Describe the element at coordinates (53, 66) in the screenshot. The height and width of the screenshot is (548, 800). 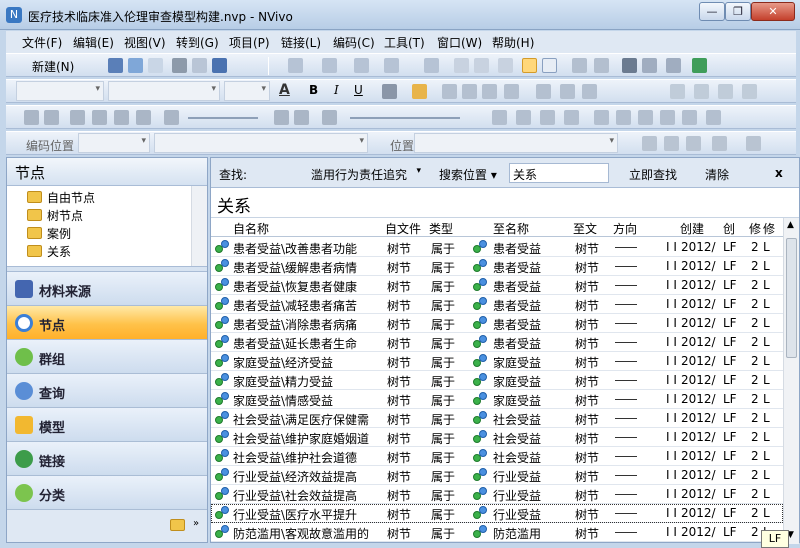
I see `new-button: 新建(N)` at that location.